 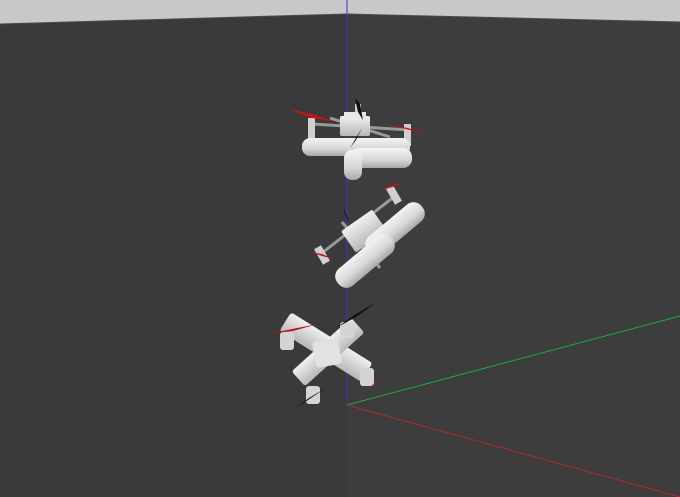 I want to click on drone-body, so click(x=355, y=126).